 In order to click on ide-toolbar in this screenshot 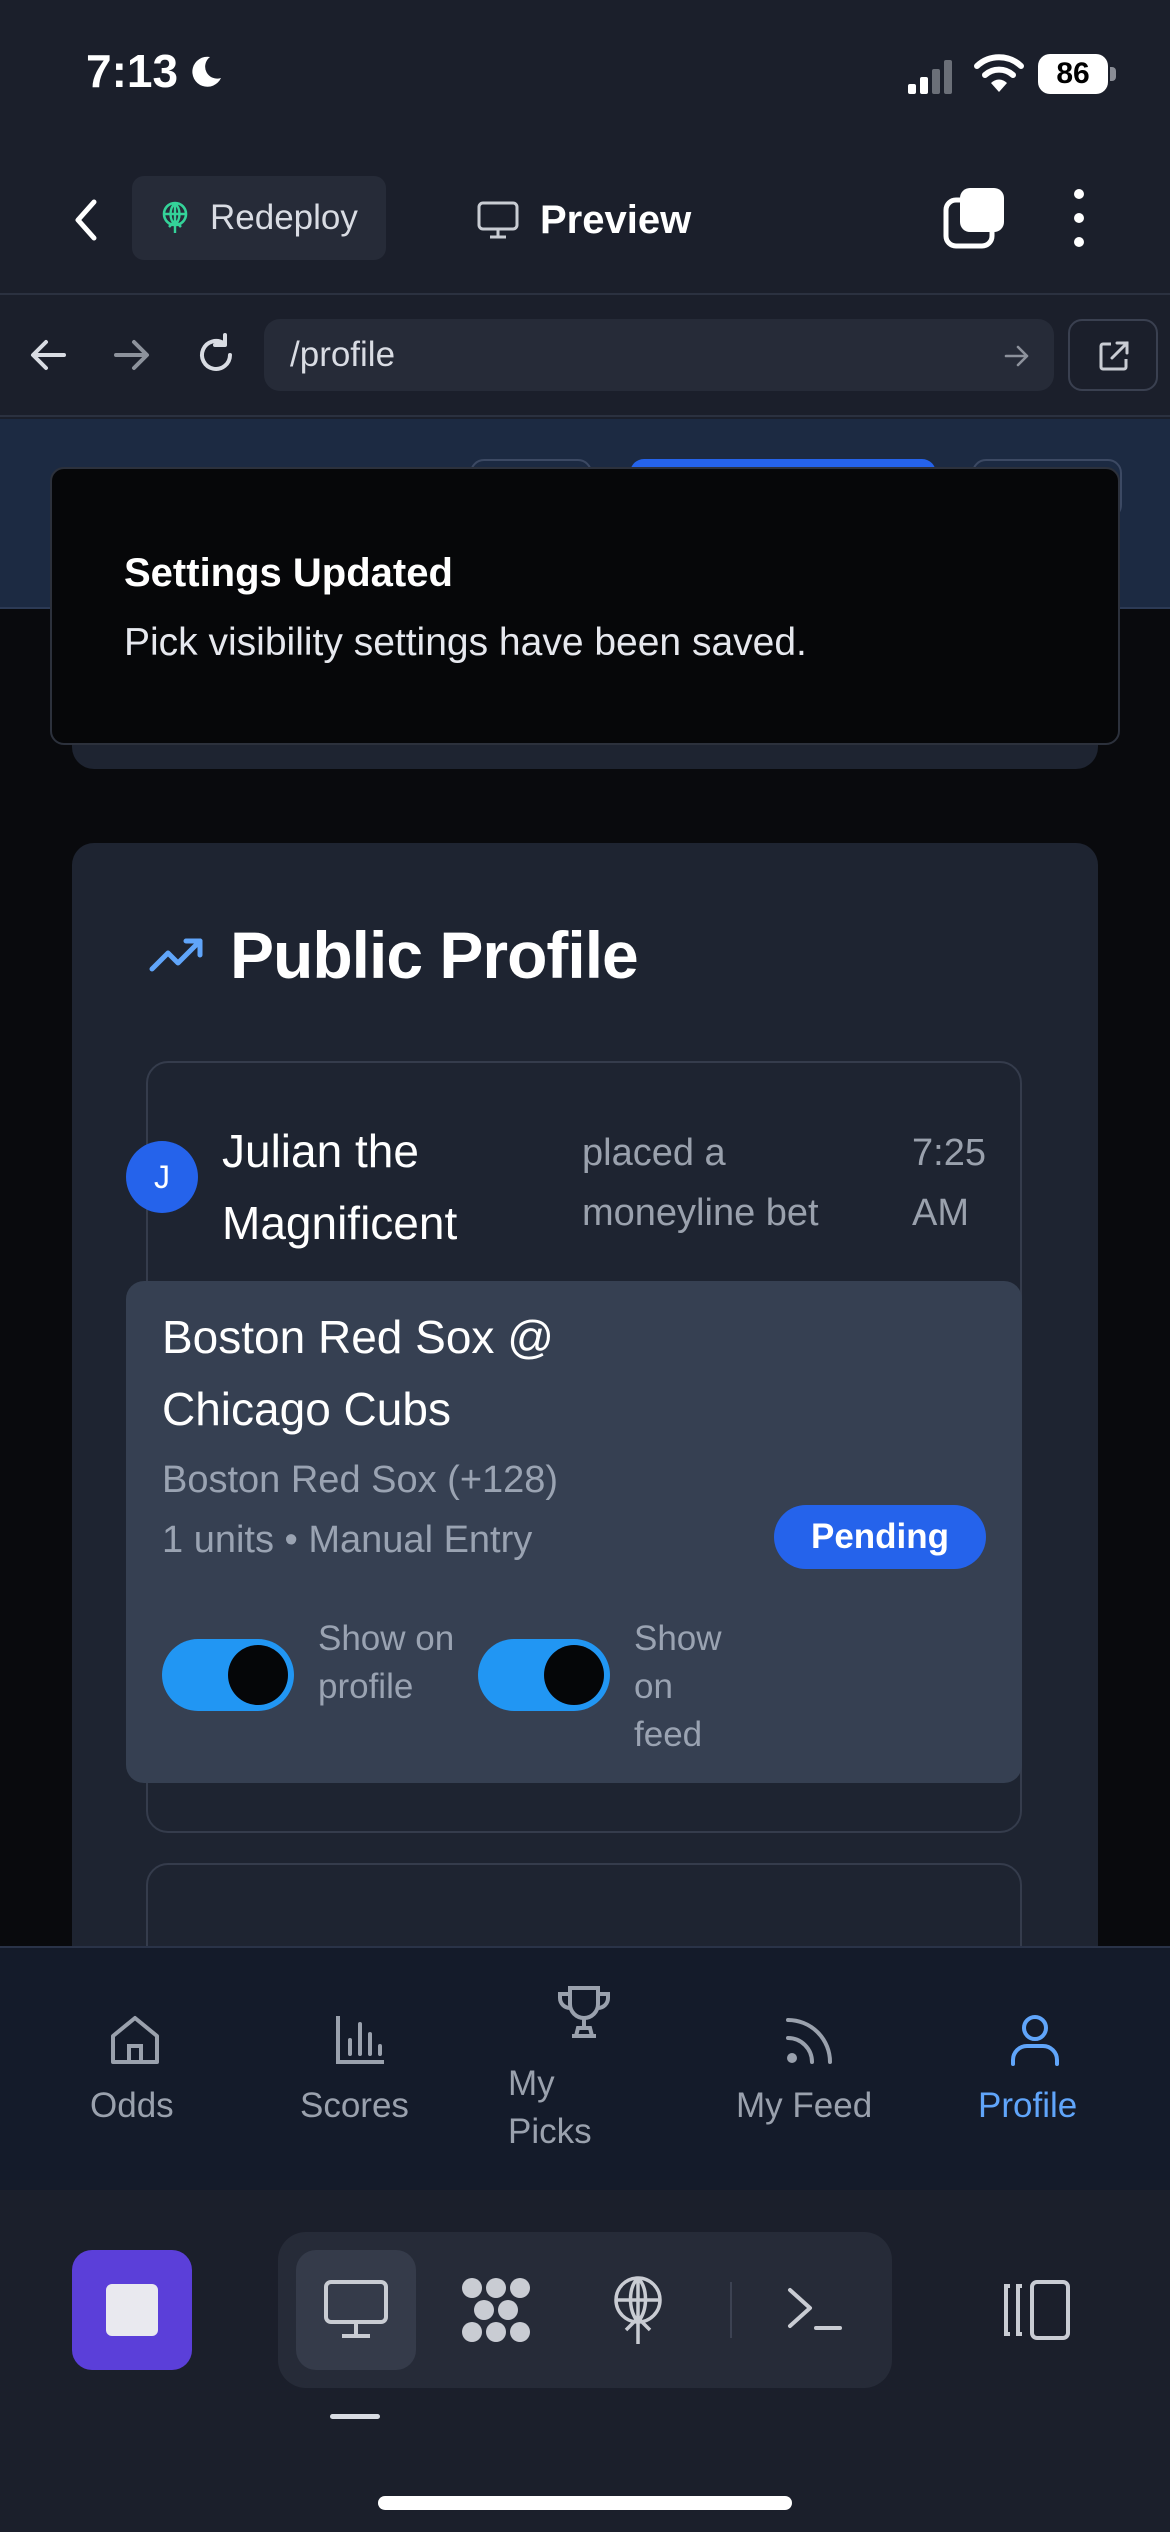, I will do `click(585, 2361)`.